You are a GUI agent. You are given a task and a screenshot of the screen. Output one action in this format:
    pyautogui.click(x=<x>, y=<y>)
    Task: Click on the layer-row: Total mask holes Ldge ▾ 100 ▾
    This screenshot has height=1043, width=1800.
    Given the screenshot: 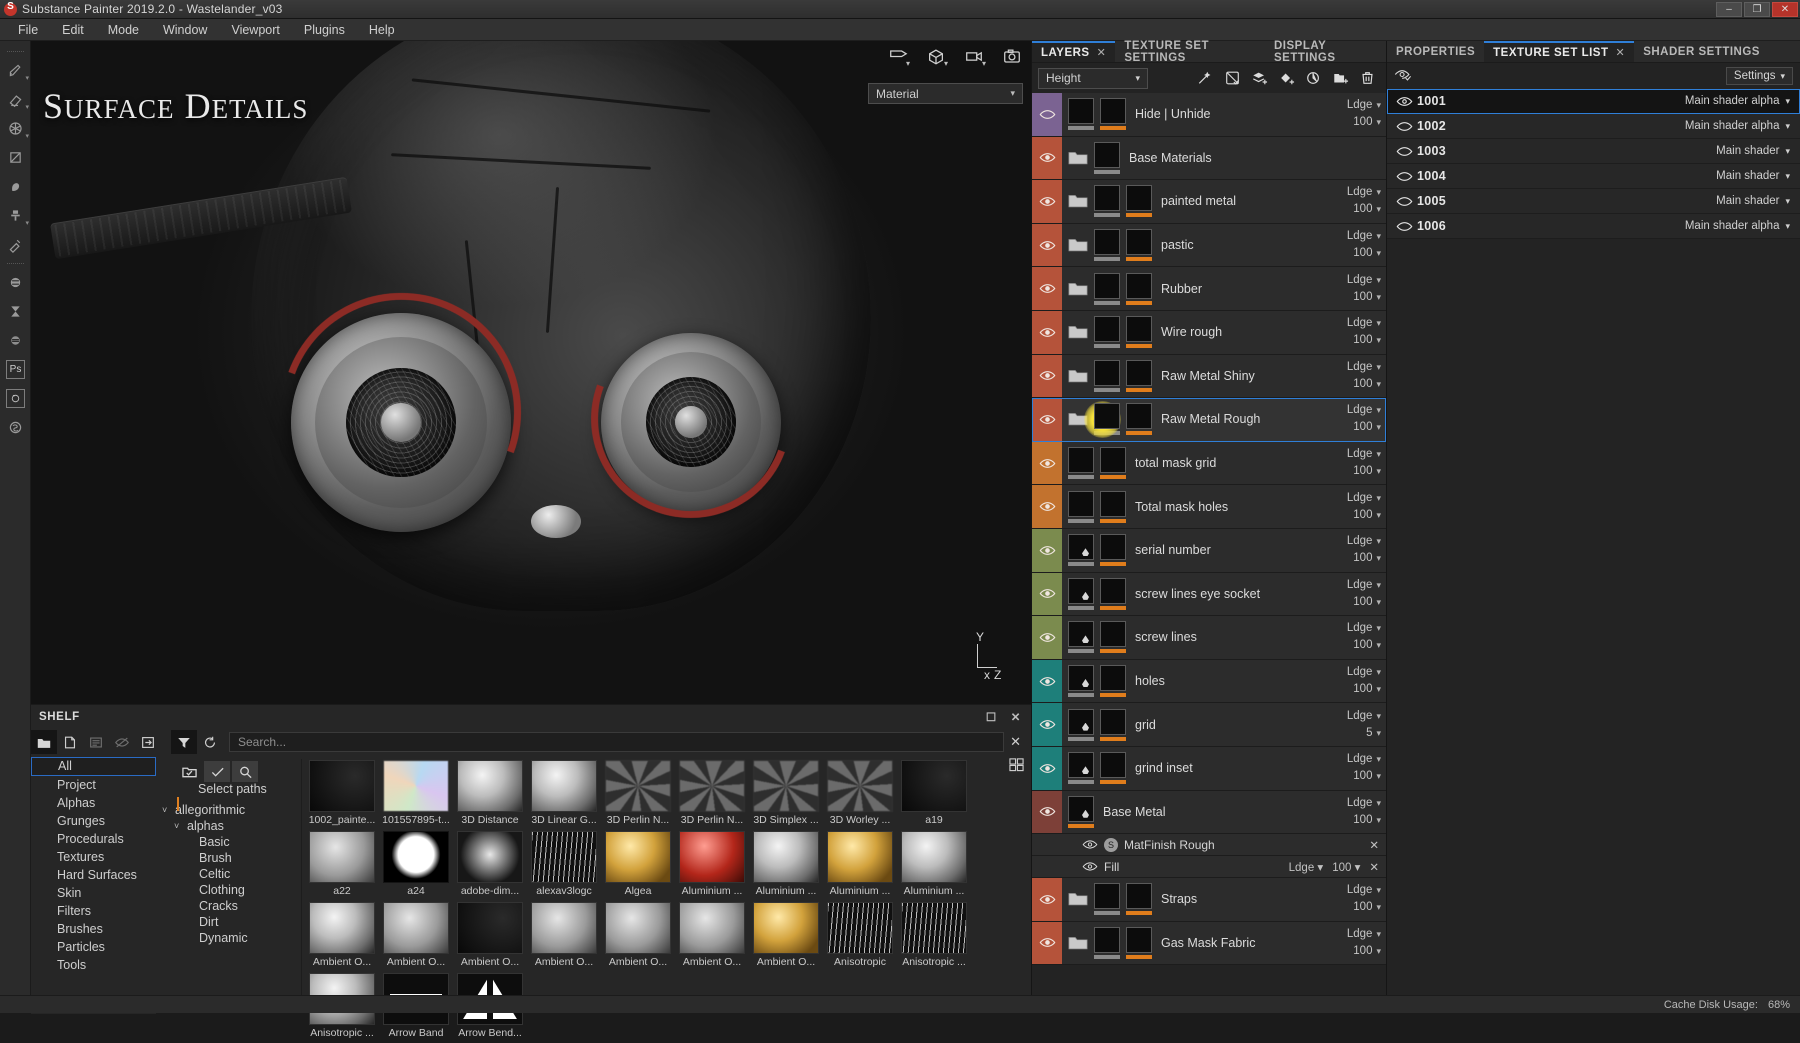 What is the action you would take?
    pyautogui.click(x=1209, y=507)
    